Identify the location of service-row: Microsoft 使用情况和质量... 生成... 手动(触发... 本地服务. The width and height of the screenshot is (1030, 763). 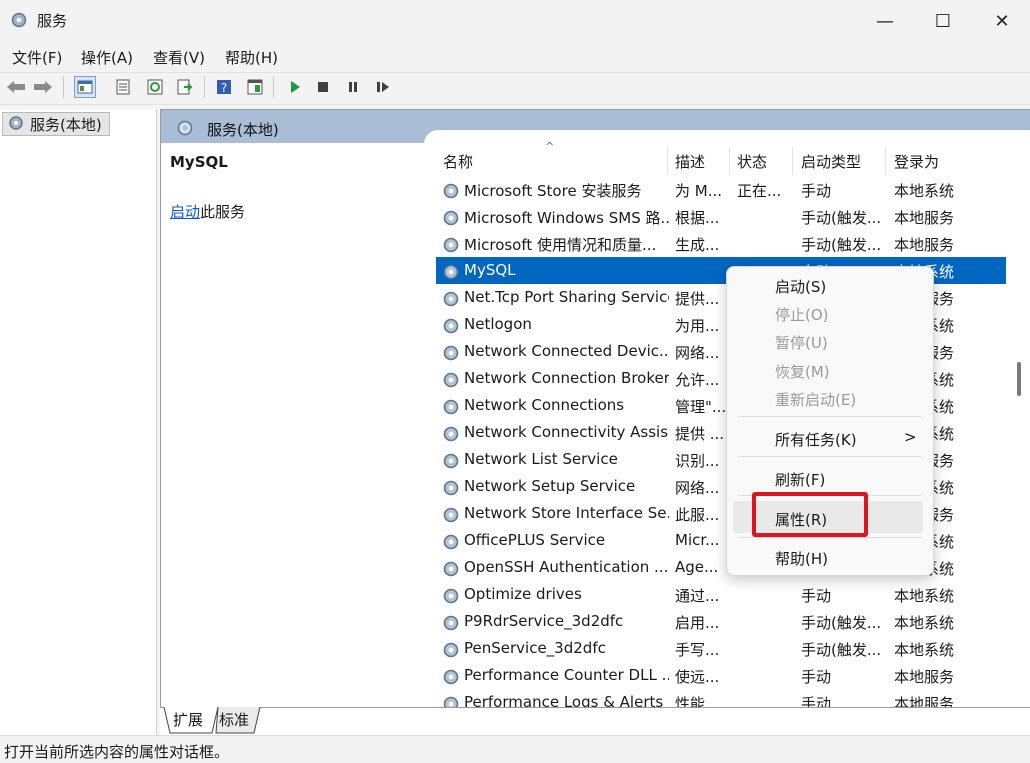
(721, 243).